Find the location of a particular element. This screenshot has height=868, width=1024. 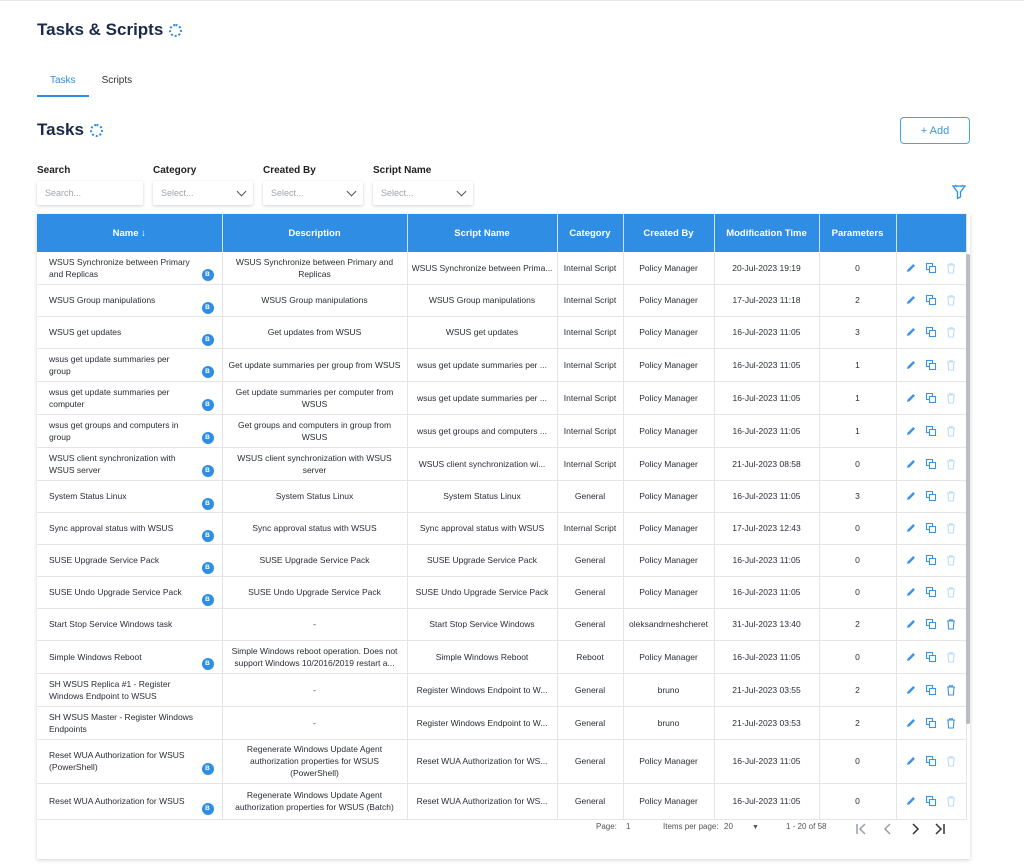

add-task-button: + Add is located at coordinates (935, 130).